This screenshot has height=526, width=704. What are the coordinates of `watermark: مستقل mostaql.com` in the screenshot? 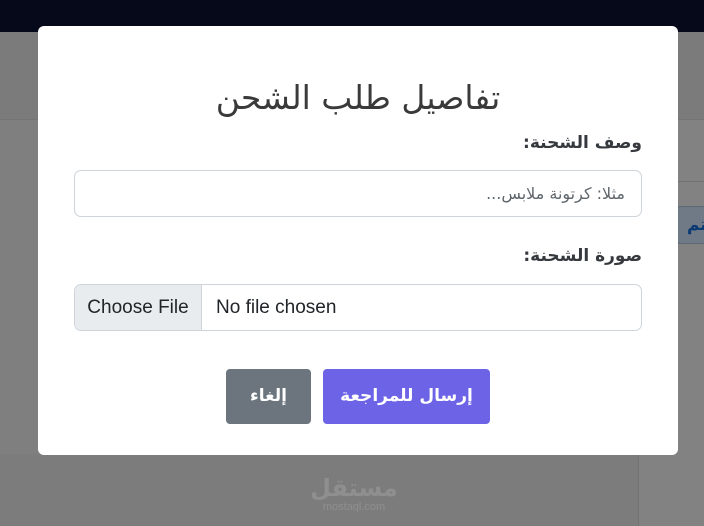 It's located at (354, 494).